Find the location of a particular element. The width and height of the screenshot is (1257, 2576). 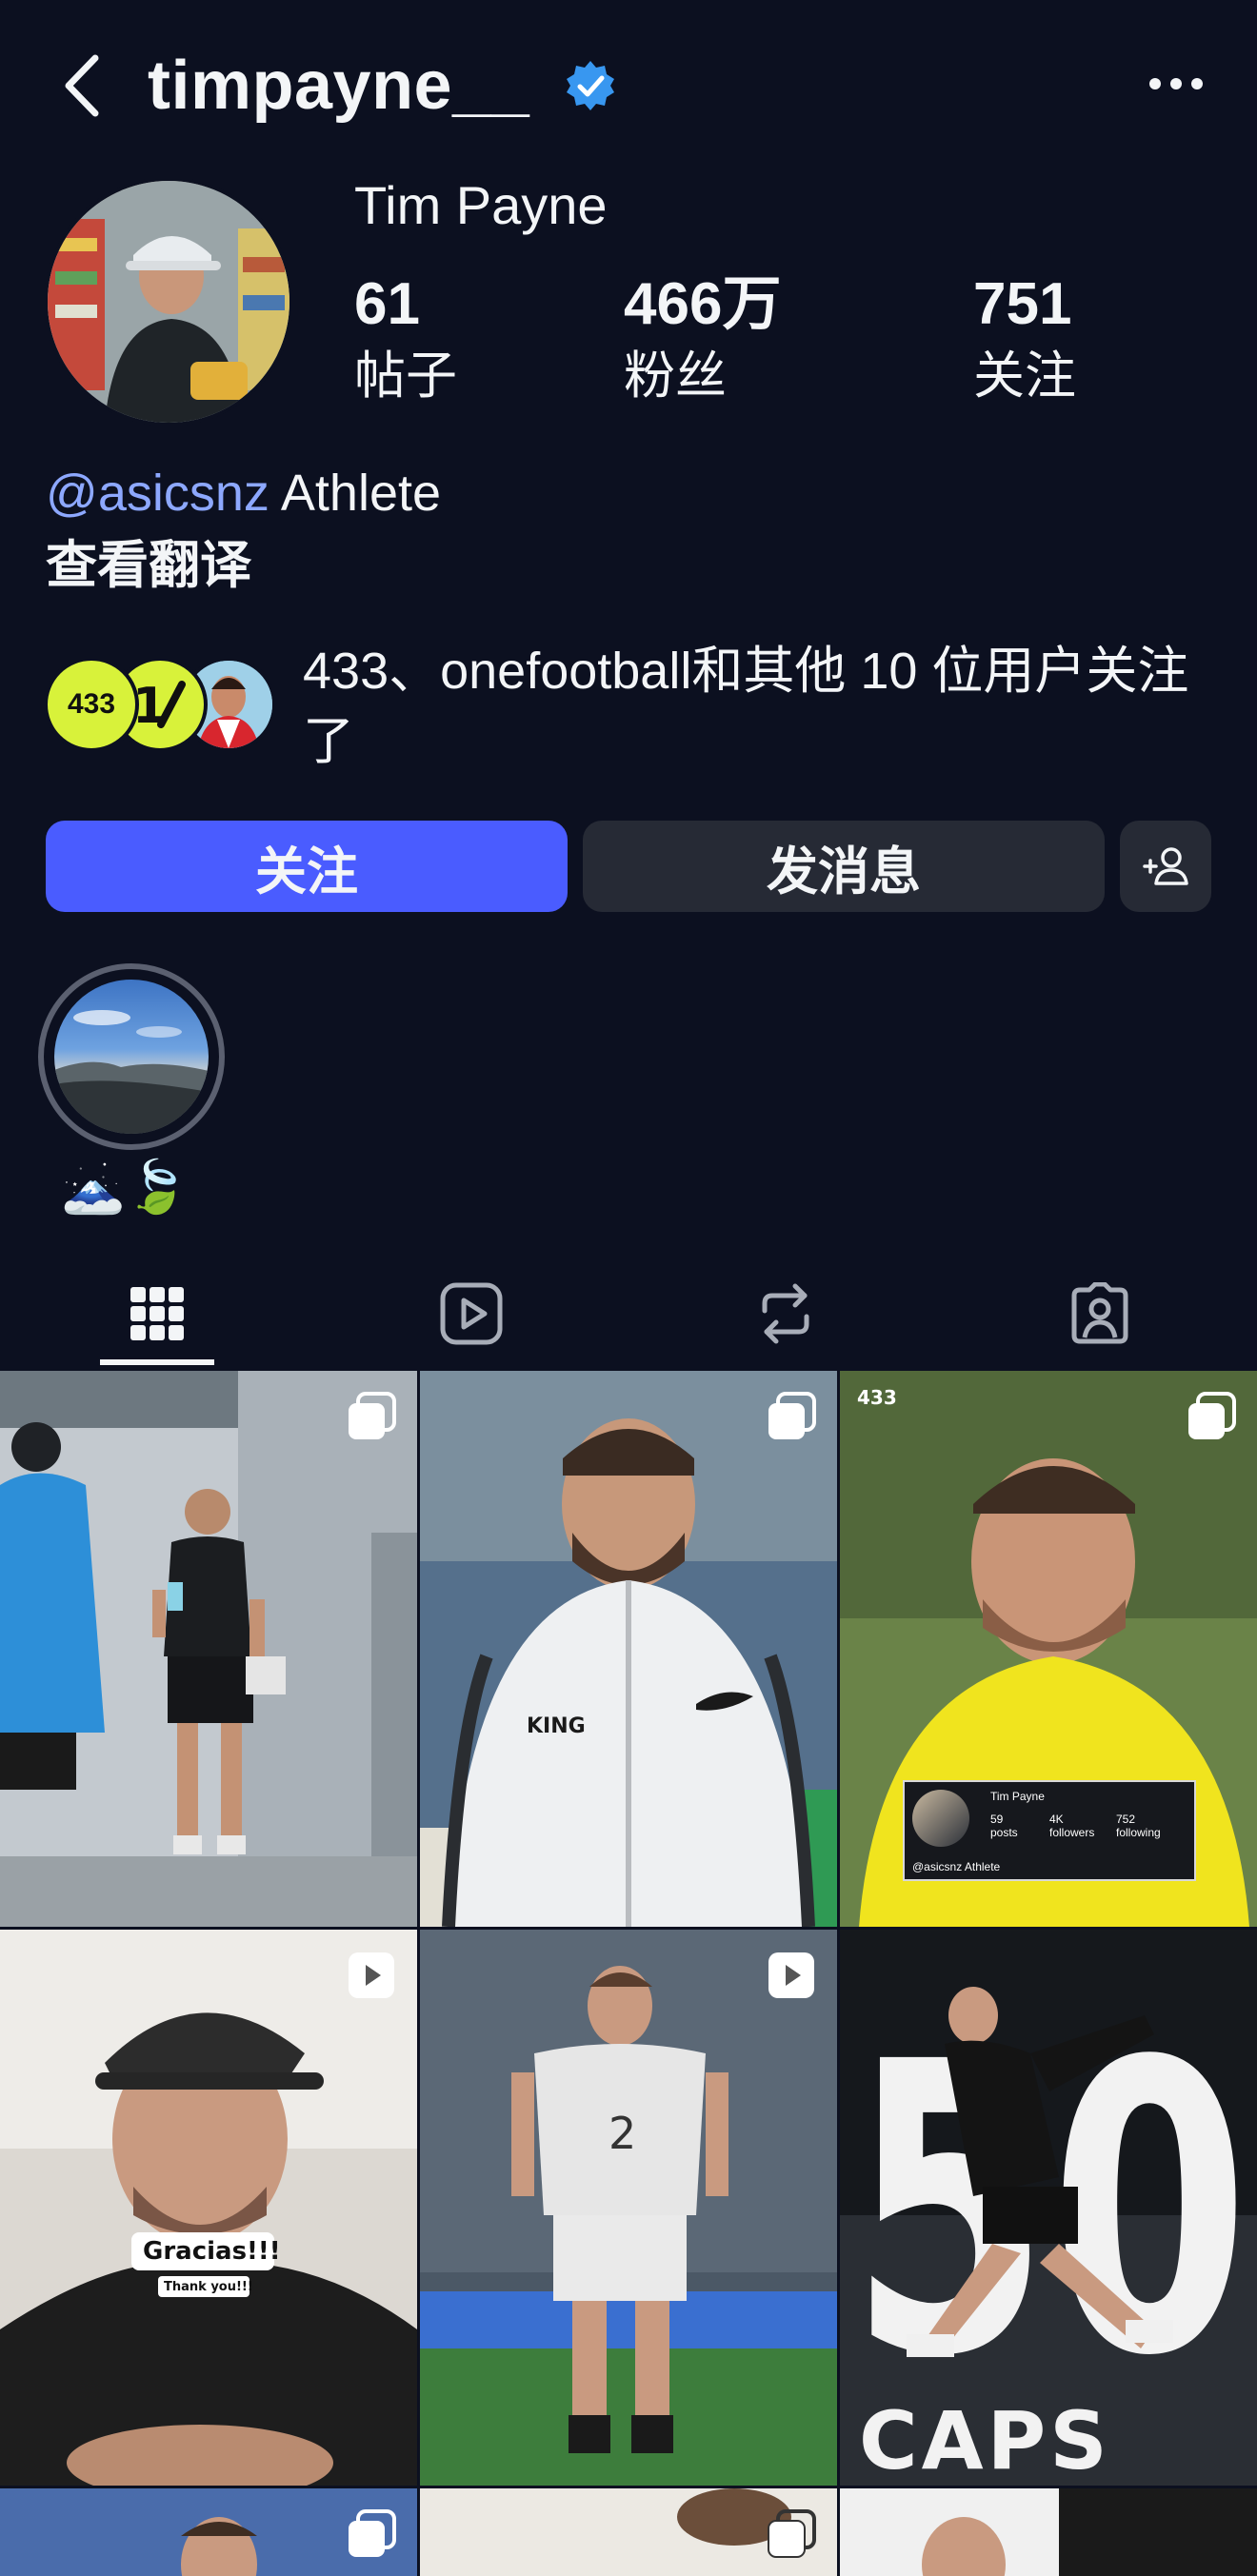

tab-reposts is located at coordinates (785, 1314).